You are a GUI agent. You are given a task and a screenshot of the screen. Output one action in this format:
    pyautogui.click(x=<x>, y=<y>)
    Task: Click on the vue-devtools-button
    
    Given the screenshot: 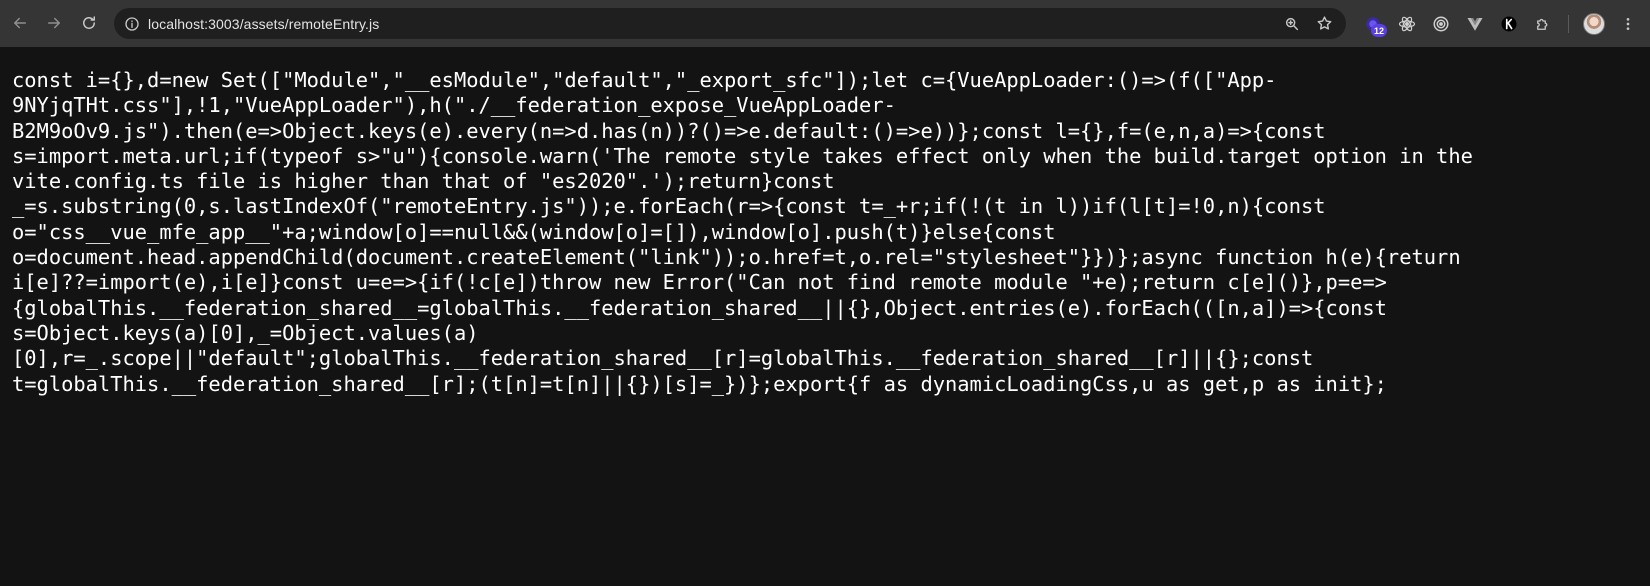 What is the action you would take?
    pyautogui.click(x=1475, y=24)
    